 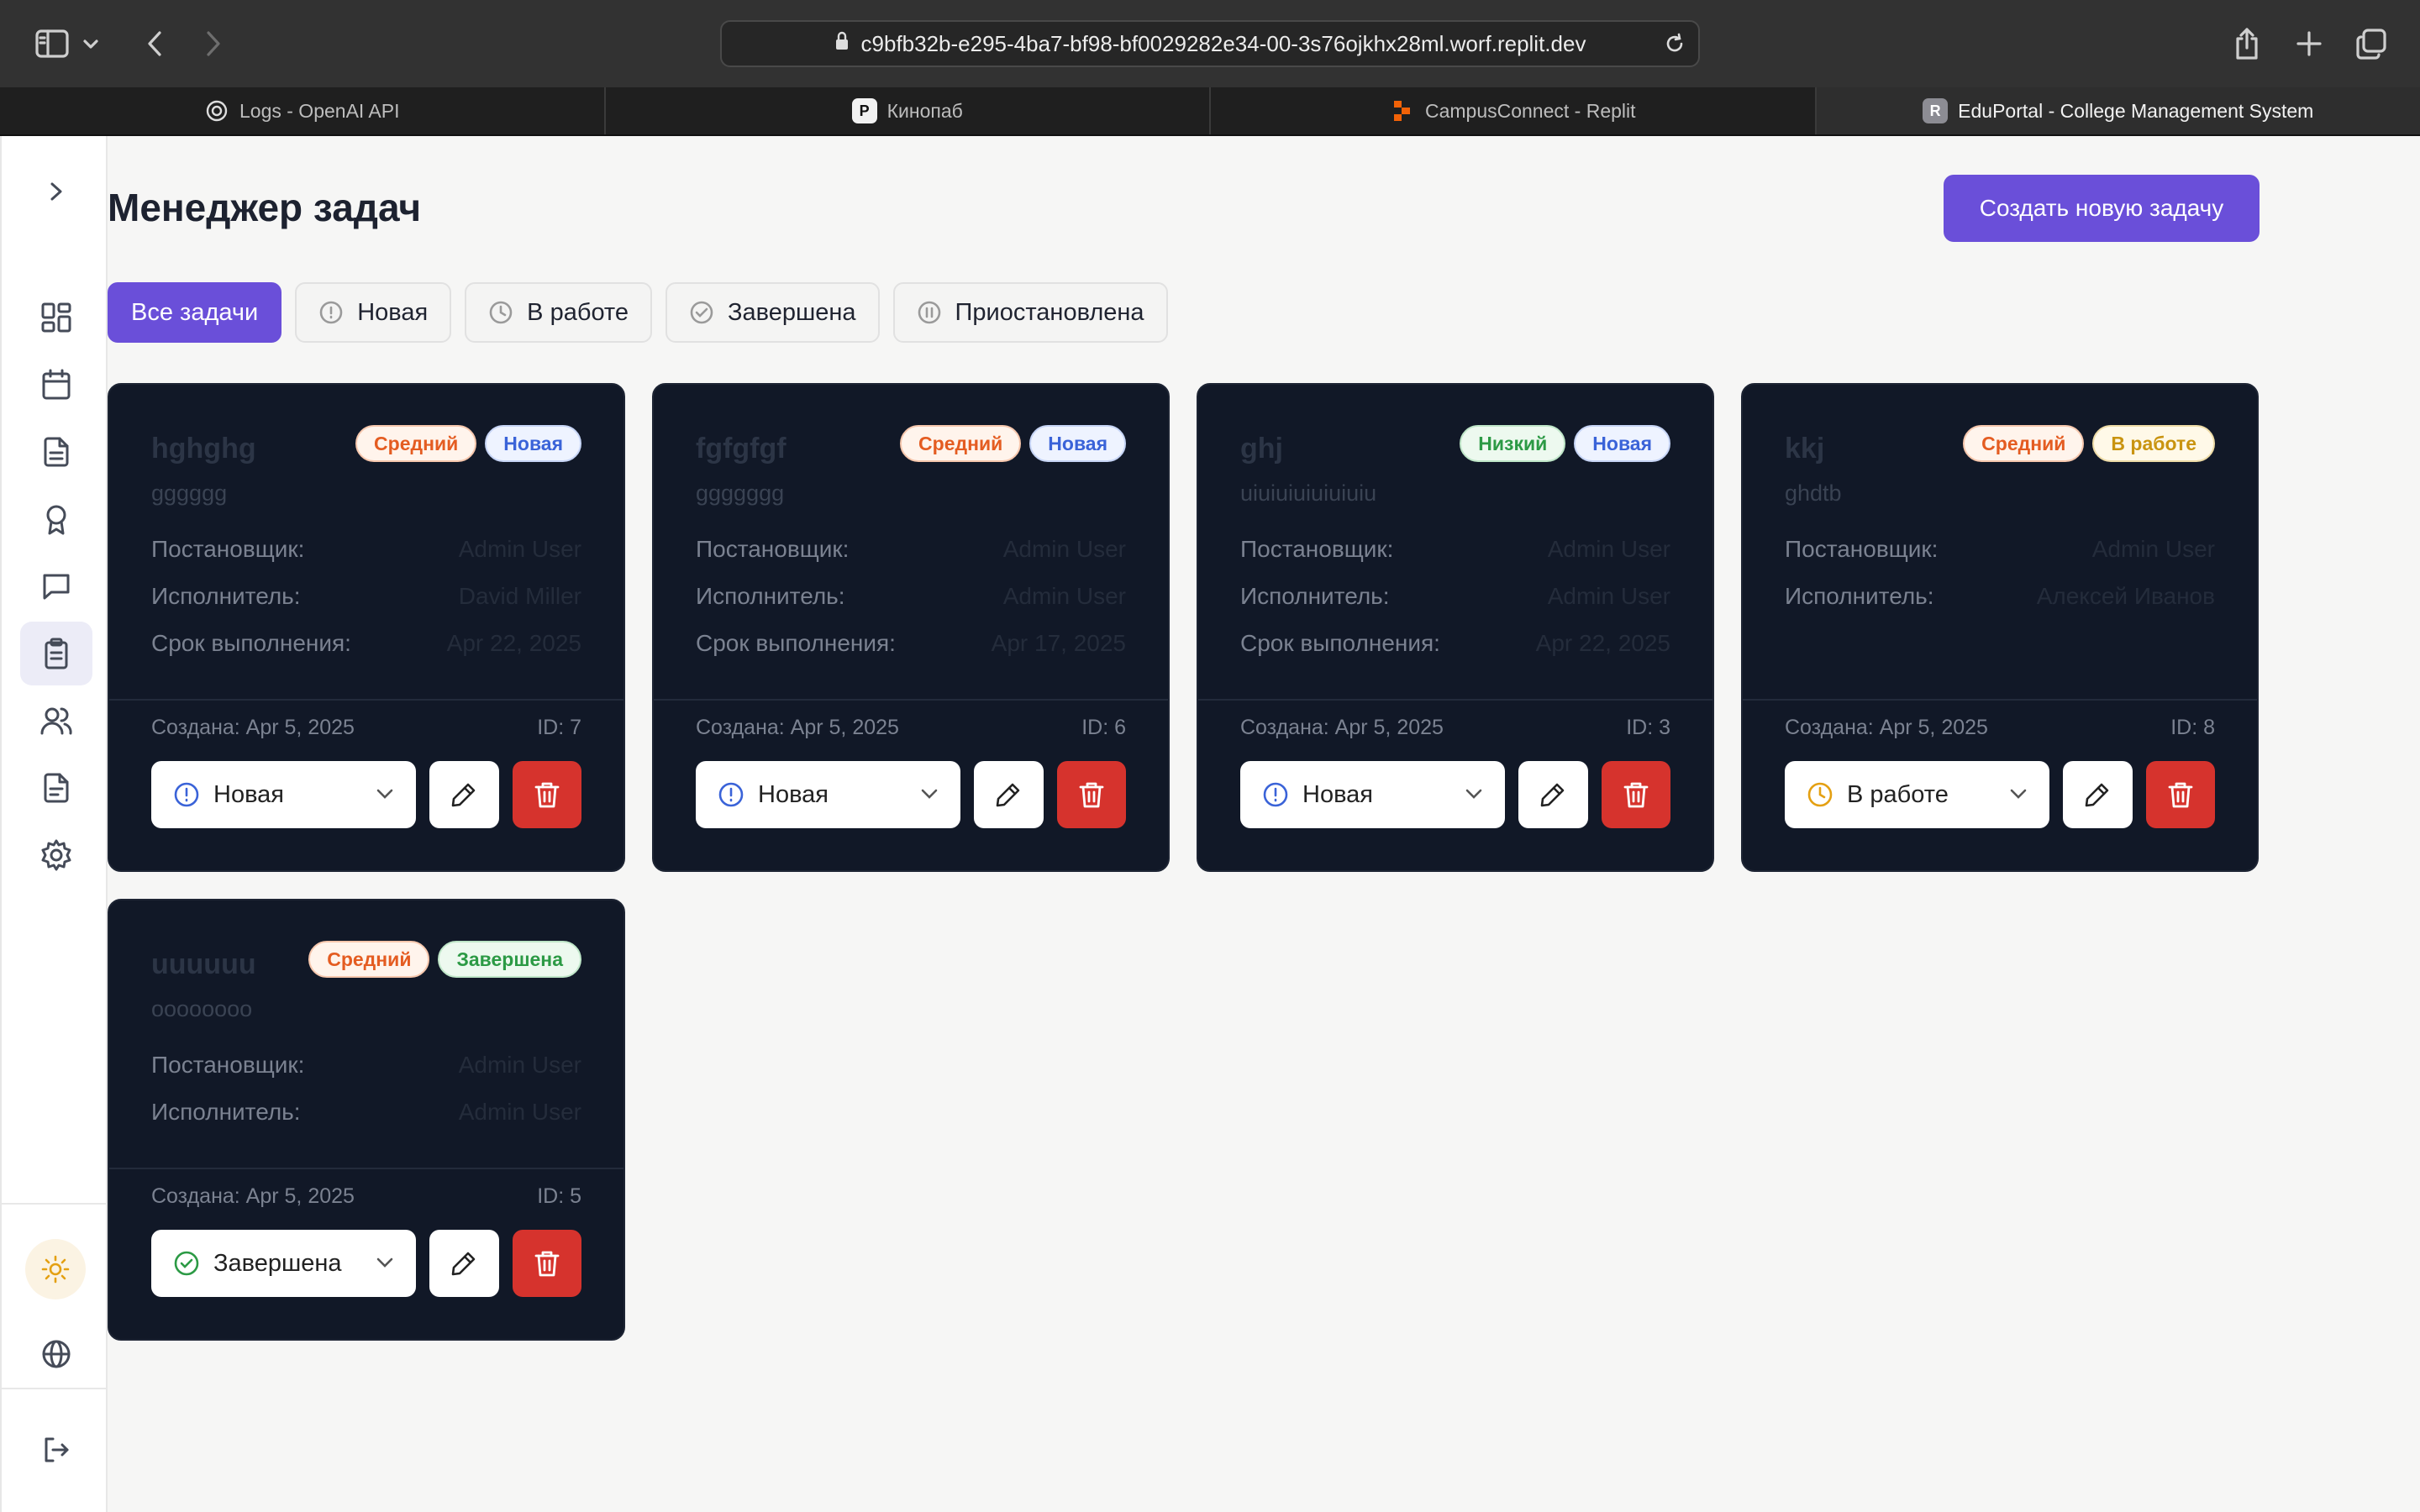 What do you see at coordinates (56, 191) in the screenshot?
I see `expand-sidebar-icon` at bounding box center [56, 191].